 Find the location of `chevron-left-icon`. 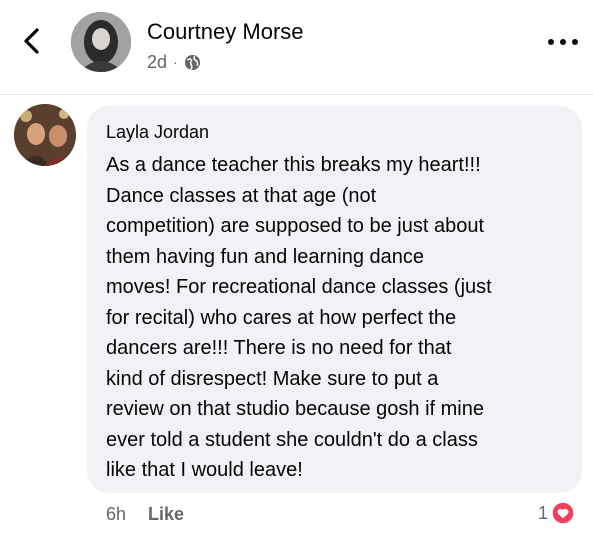

chevron-left-icon is located at coordinates (32, 41).